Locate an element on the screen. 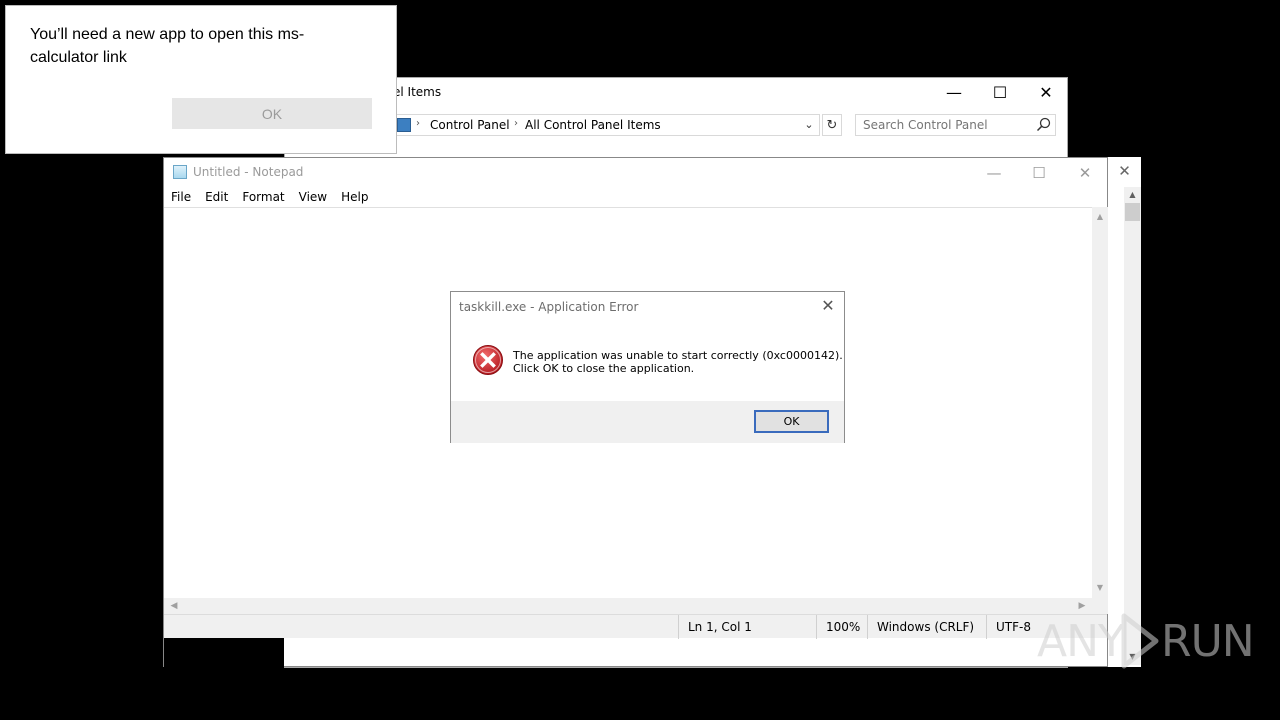 The width and height of the screenshot is (1280, 720). popup-ok-button: OK is located at coordinates (272, 113).